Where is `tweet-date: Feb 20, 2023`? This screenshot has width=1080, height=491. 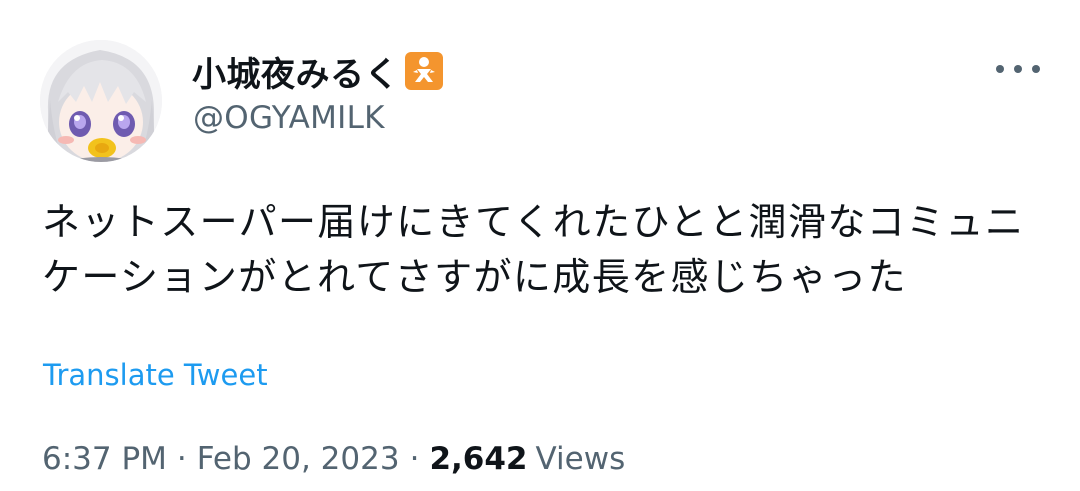
tweet-date: Feb 20, 2023 is located at coordinates (298, 459).